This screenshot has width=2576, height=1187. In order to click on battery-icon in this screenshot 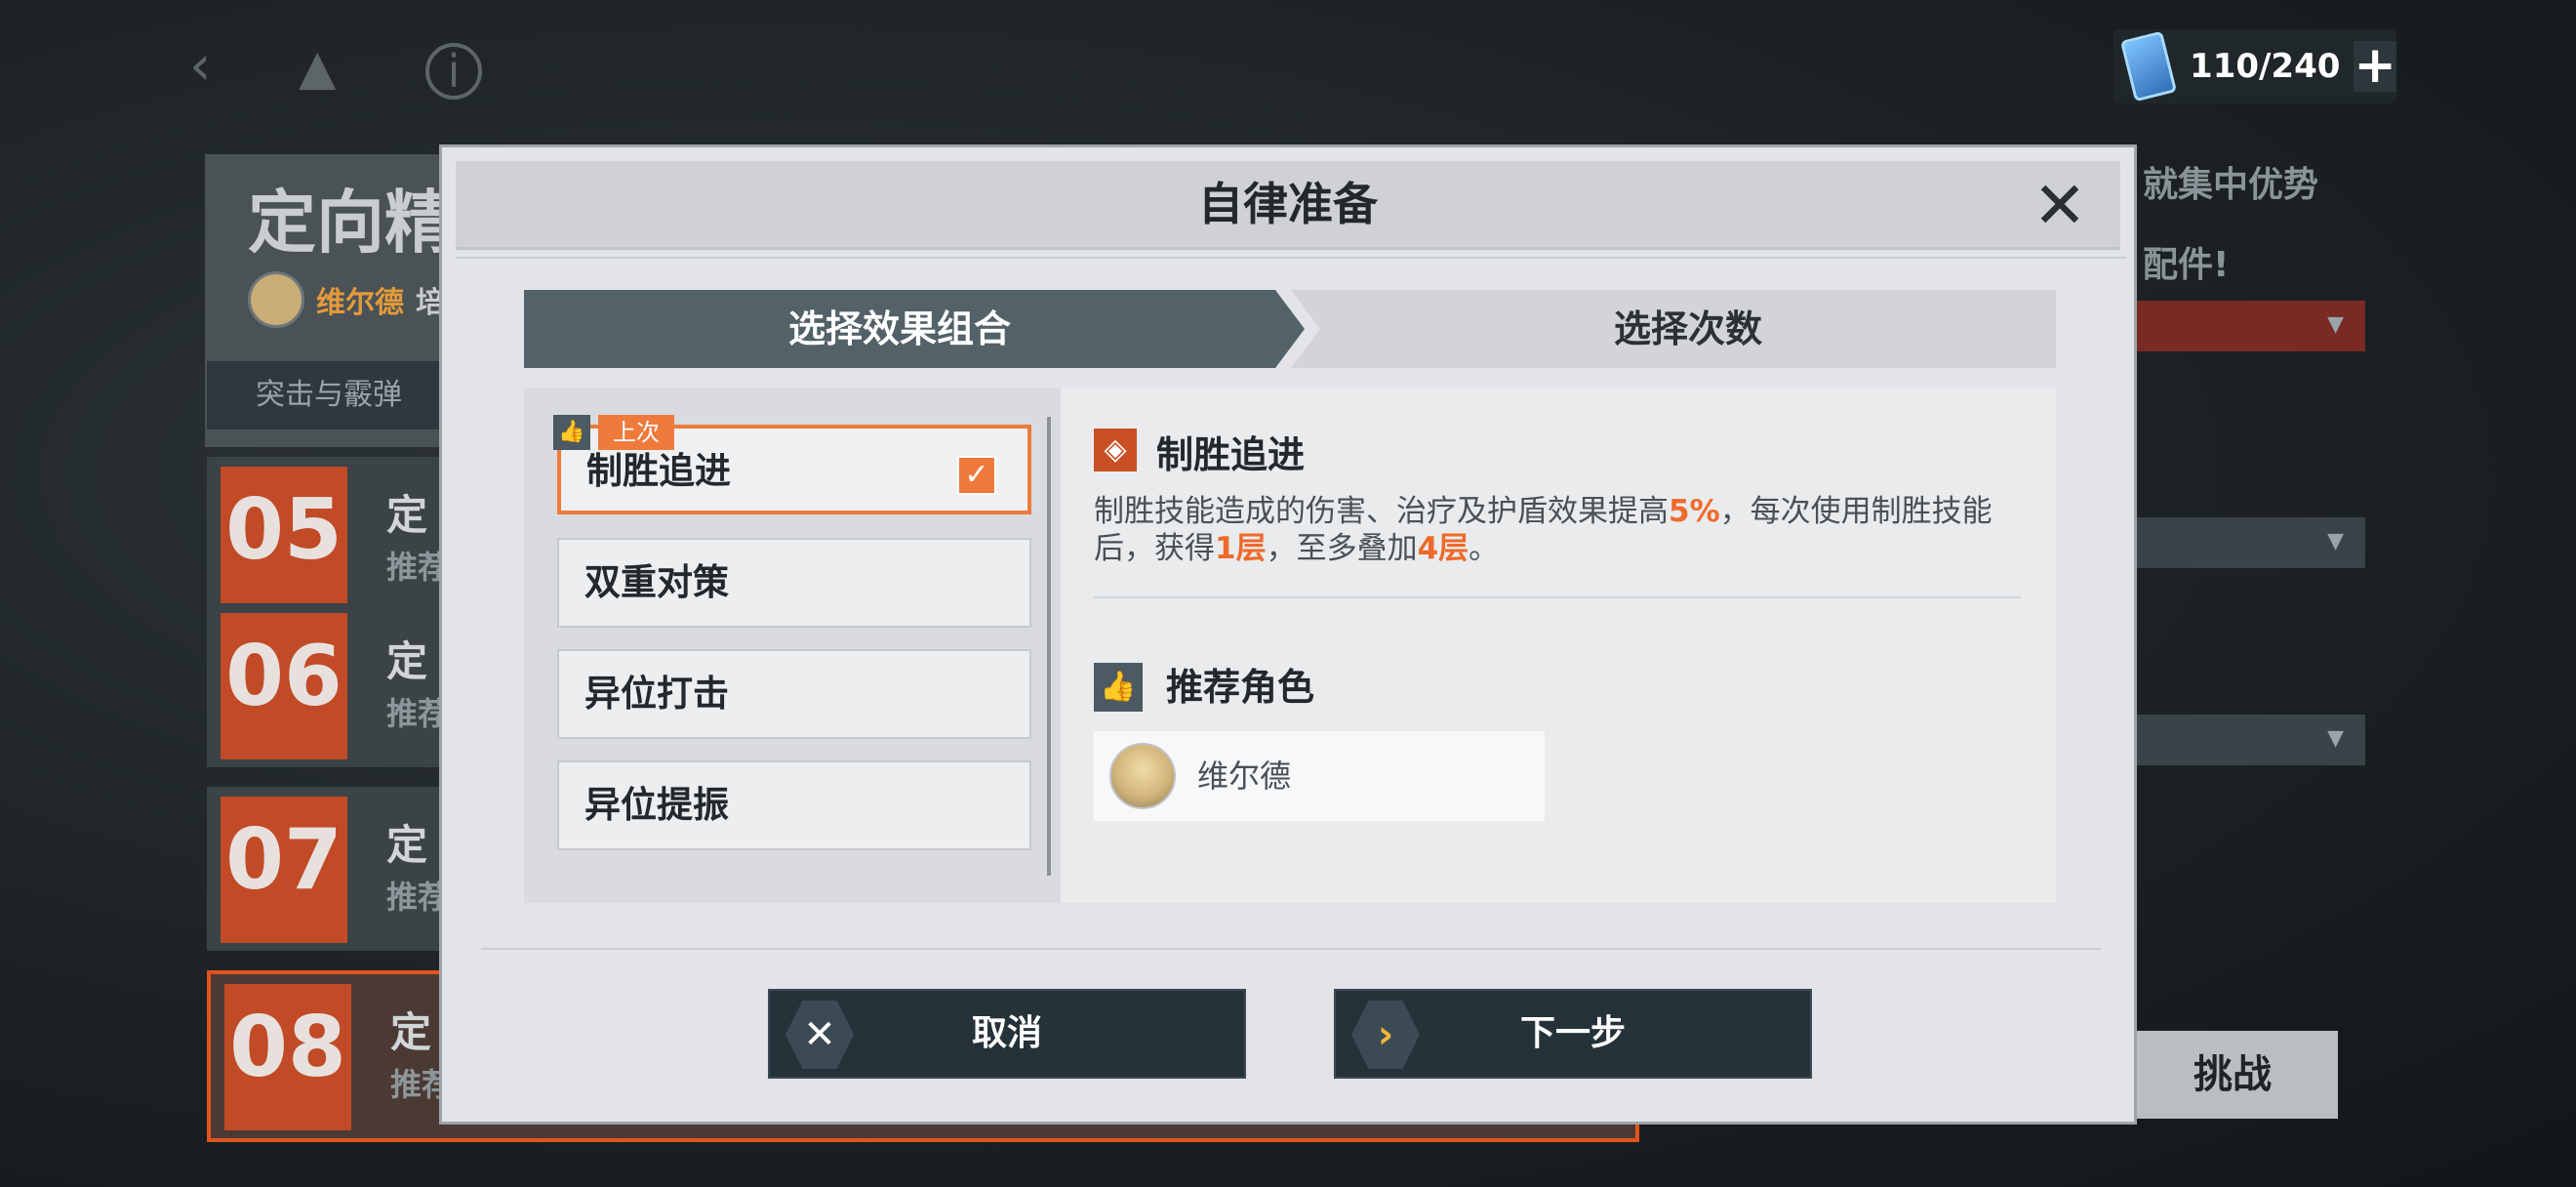, I will do `click(2148, 66)`.